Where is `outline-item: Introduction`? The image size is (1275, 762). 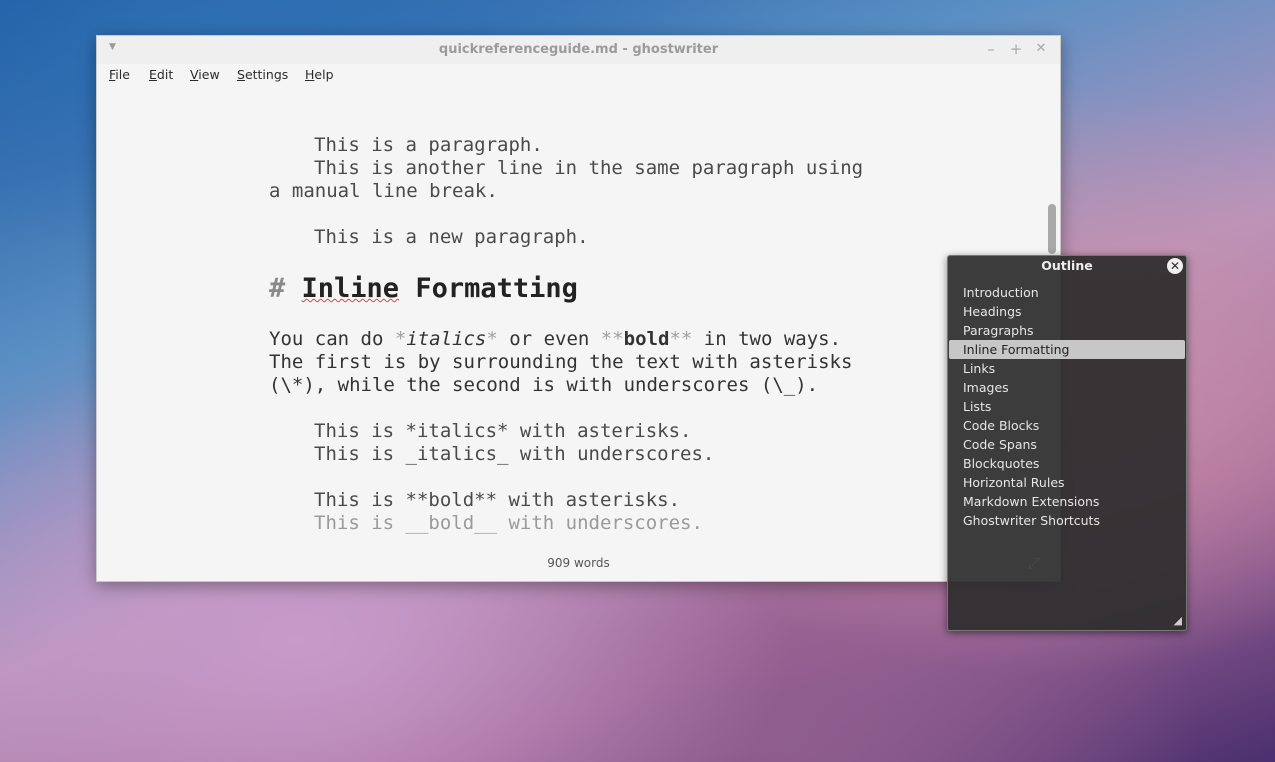
outline-item: Introduction is located at coordinates (1067, 292).